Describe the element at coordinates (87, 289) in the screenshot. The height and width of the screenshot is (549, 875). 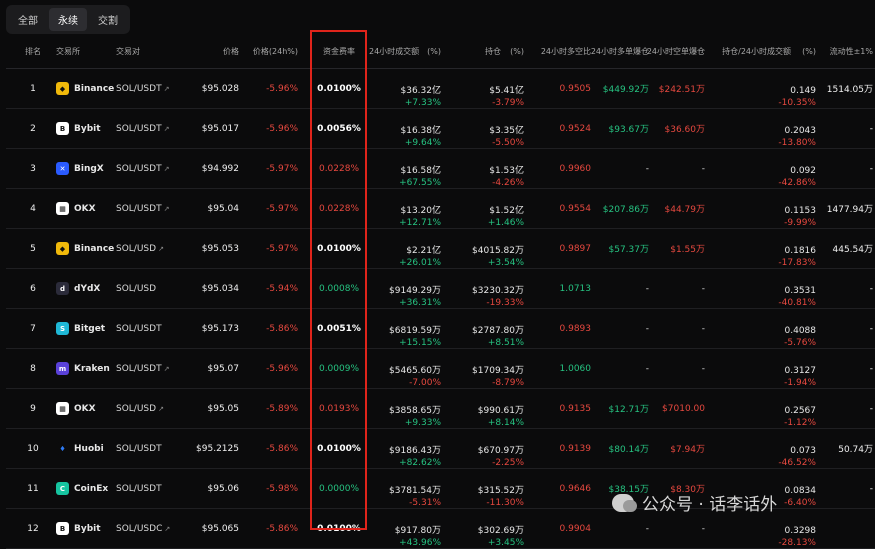
I see `exchange-name: dYdX` at that location.